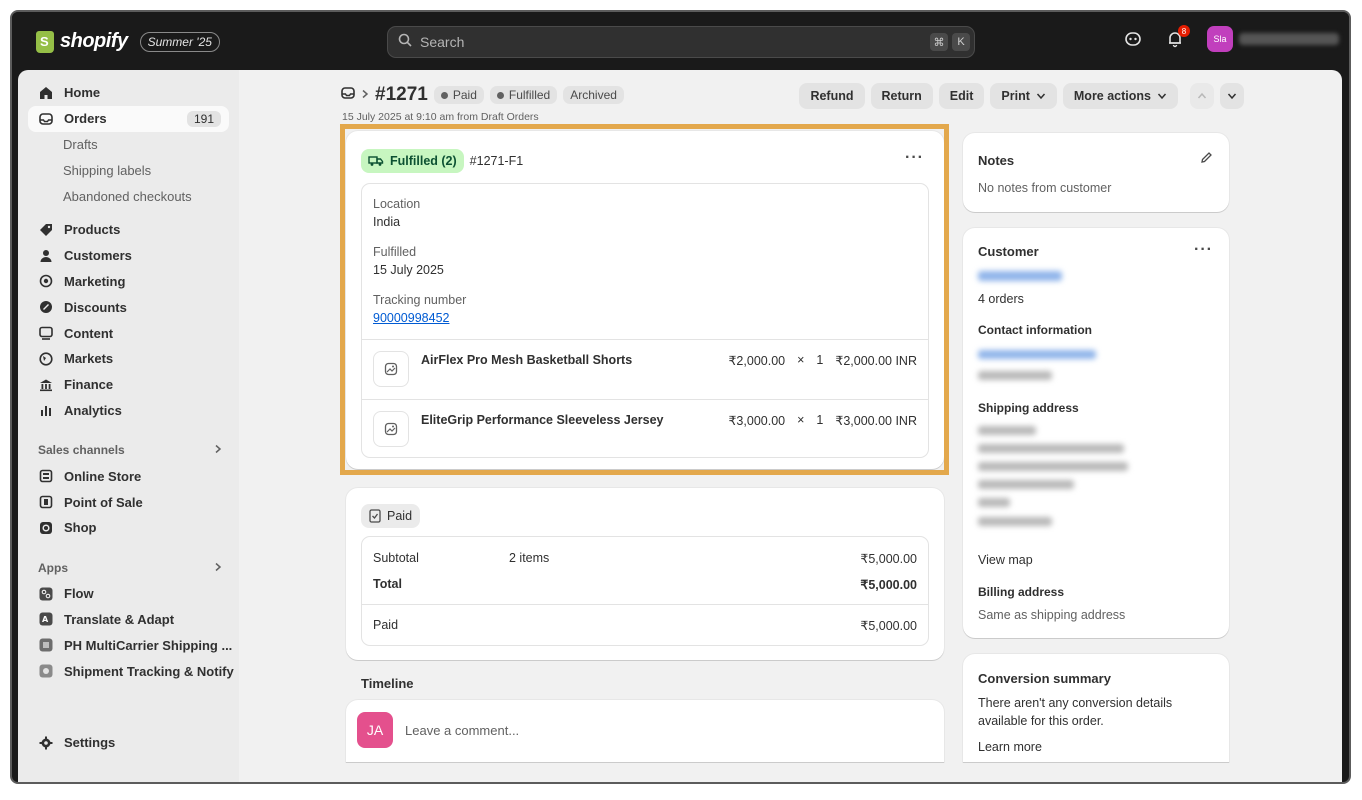 This screenshot has width=1362, height=800. I want to click on globe-icon, so click(46, 359).